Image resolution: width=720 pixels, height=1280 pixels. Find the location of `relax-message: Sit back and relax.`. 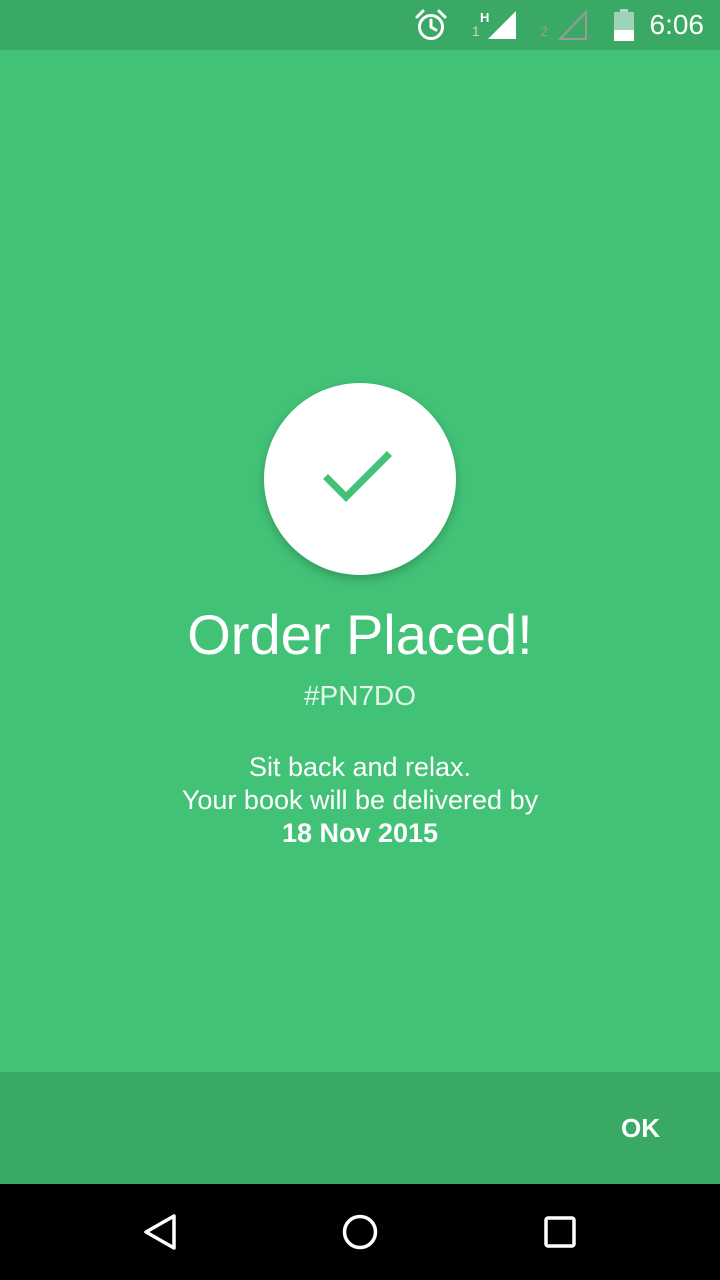

relax-message: Sit back and relax. is located at coordinates (360, 767).